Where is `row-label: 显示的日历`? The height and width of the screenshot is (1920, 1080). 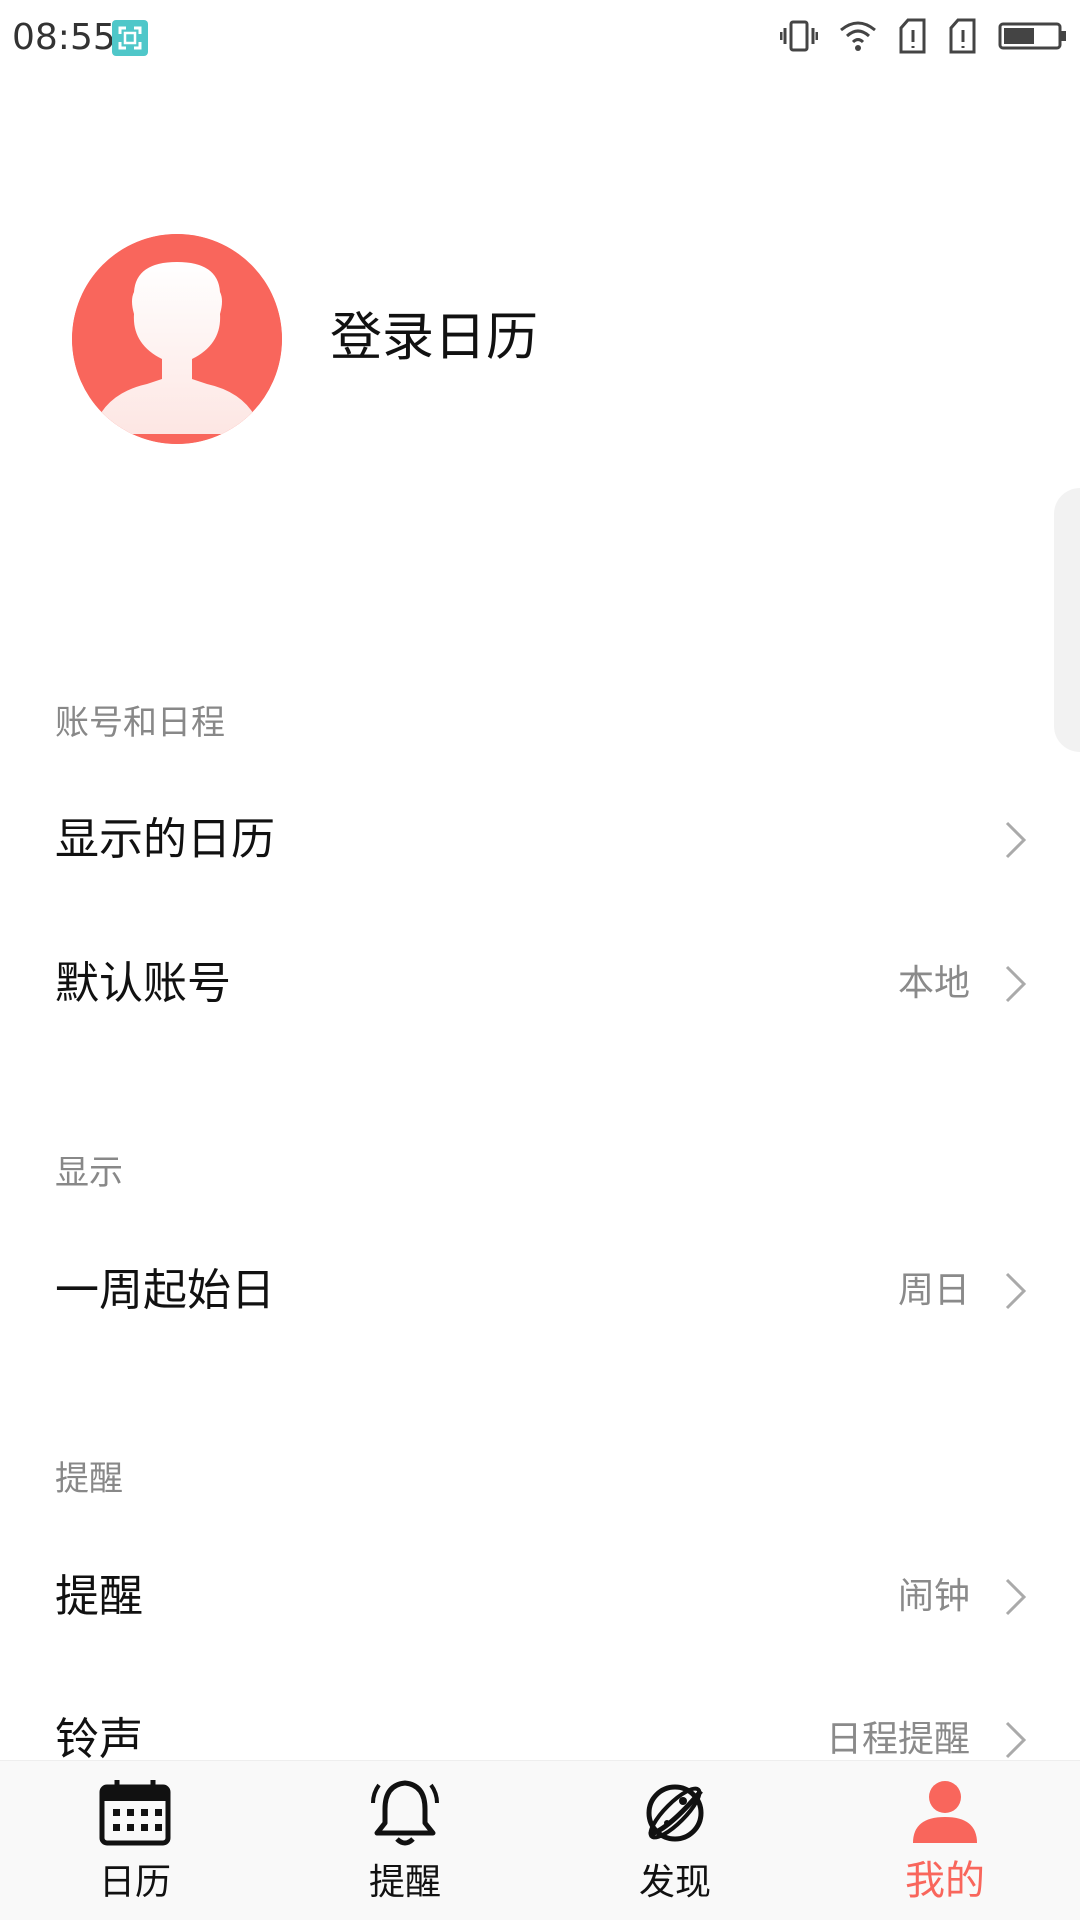
row-label: 显示的日历 is located at coordinates (165, 839).